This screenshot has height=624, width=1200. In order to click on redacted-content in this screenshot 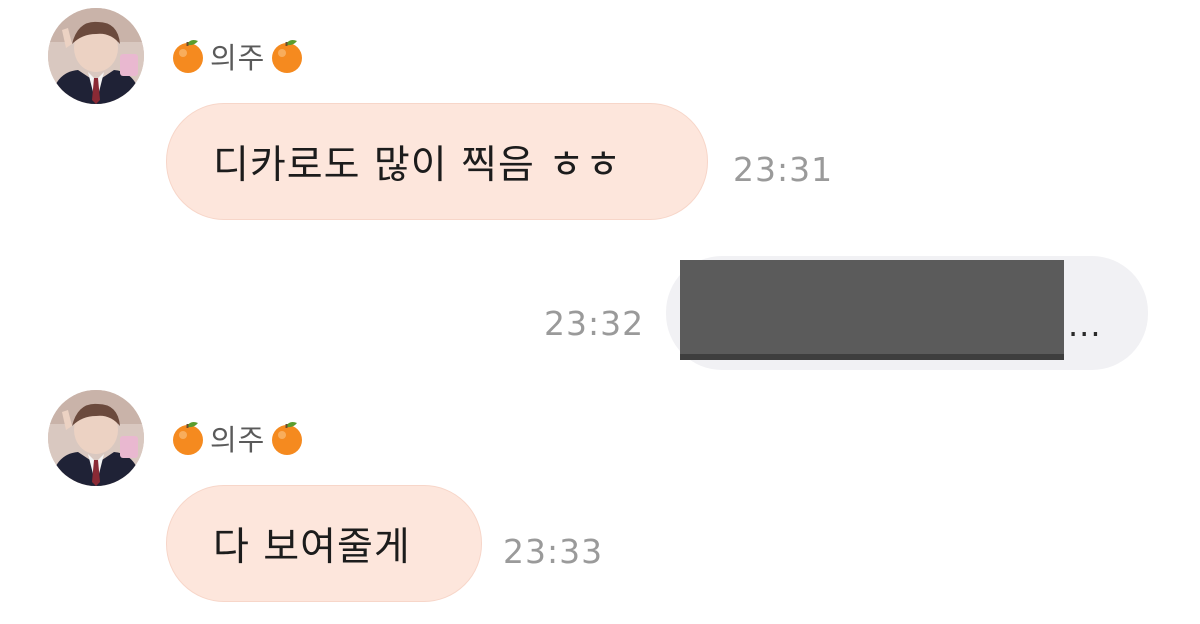, I will do `click(872, 310)`.